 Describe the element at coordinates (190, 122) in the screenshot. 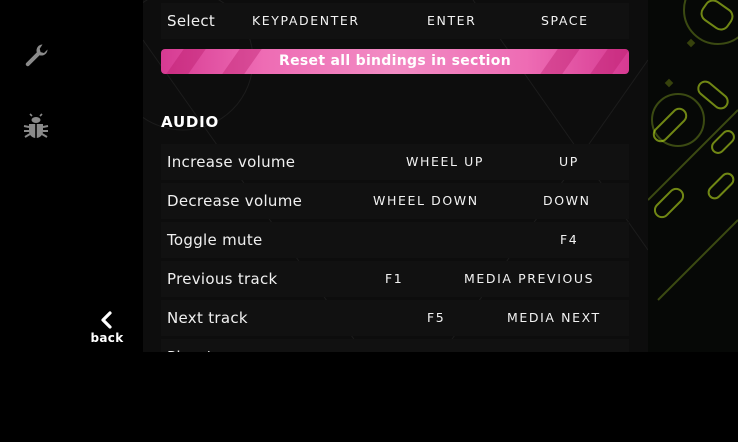

I see `section-title-audio: AUDIO` at that location.